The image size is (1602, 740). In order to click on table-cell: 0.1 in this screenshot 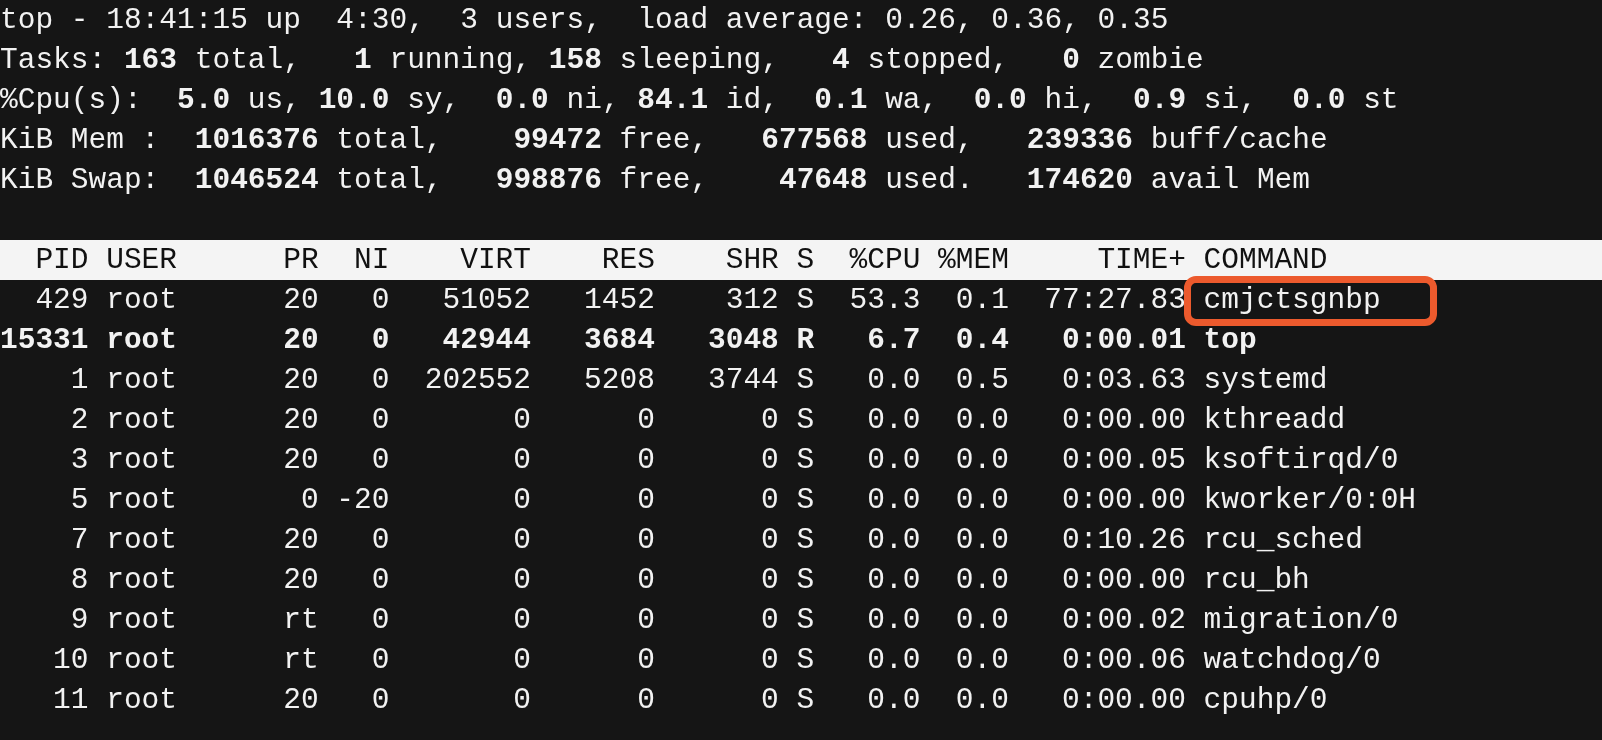, I will do `click(982, 300)`.